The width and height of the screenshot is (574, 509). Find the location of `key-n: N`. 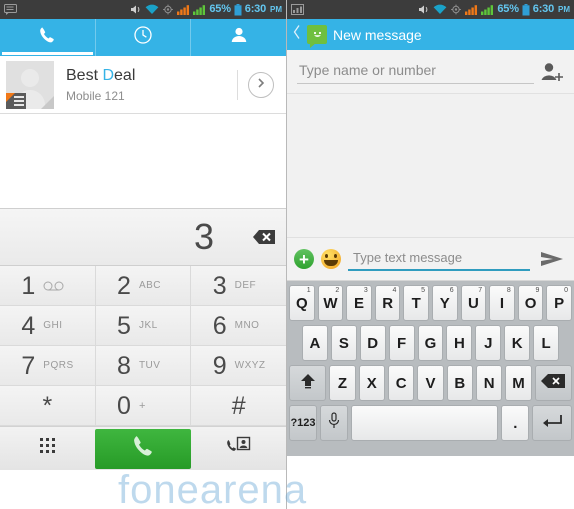

key-n: N is located at coordinates (489, 383).